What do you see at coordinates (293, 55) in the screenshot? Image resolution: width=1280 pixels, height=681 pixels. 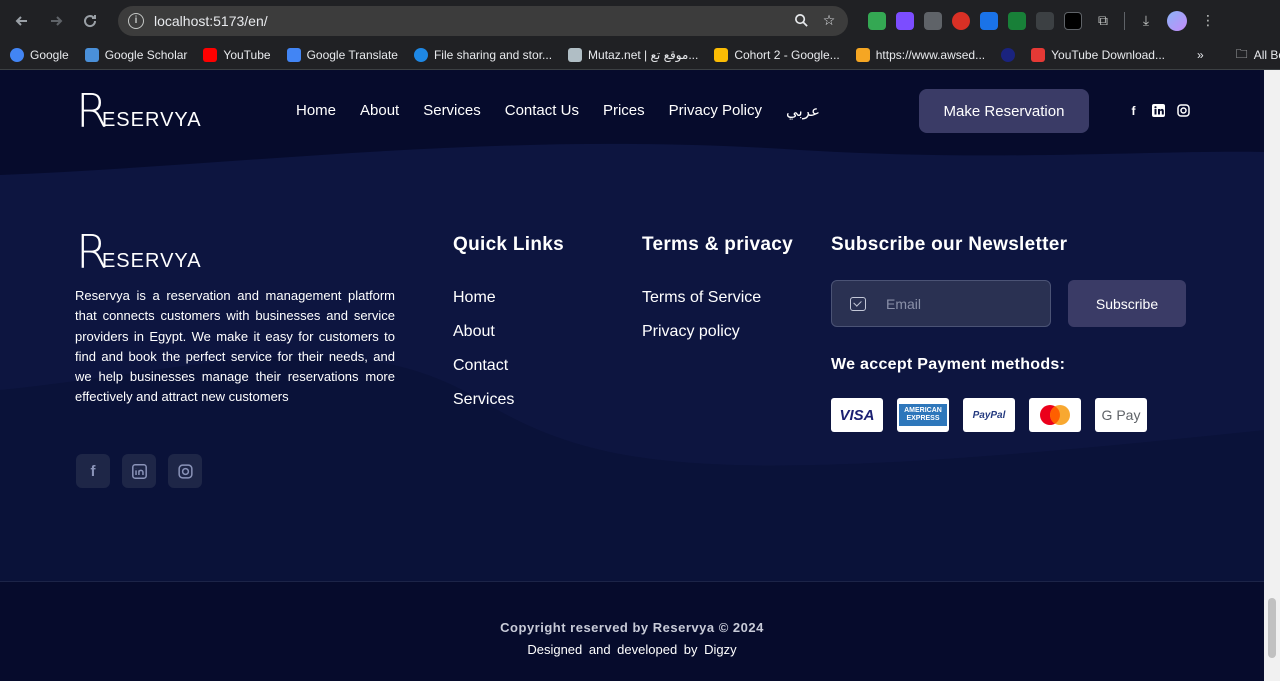 I see `translate-icon` at bounding box center [293, 55].